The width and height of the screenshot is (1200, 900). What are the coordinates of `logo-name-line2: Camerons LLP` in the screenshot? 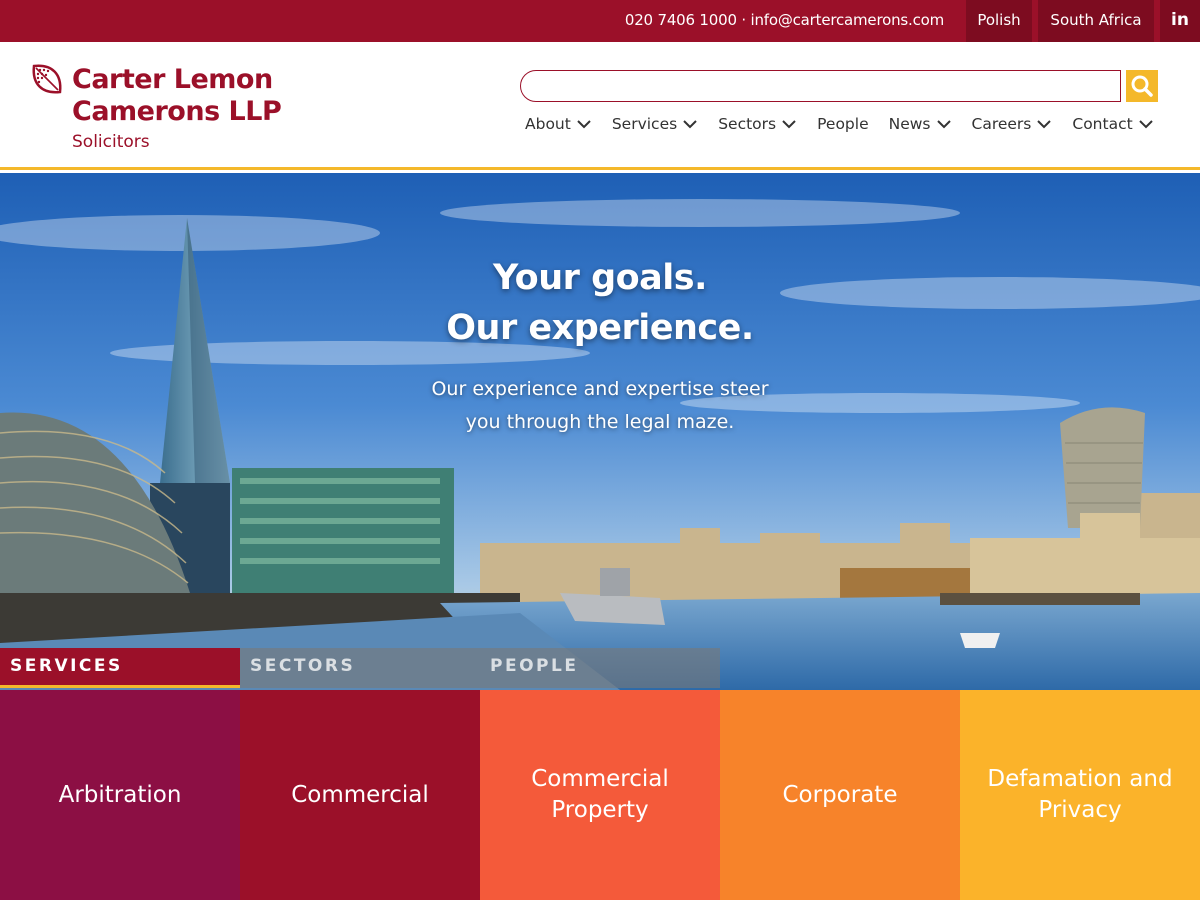 It's located at (177, 111).